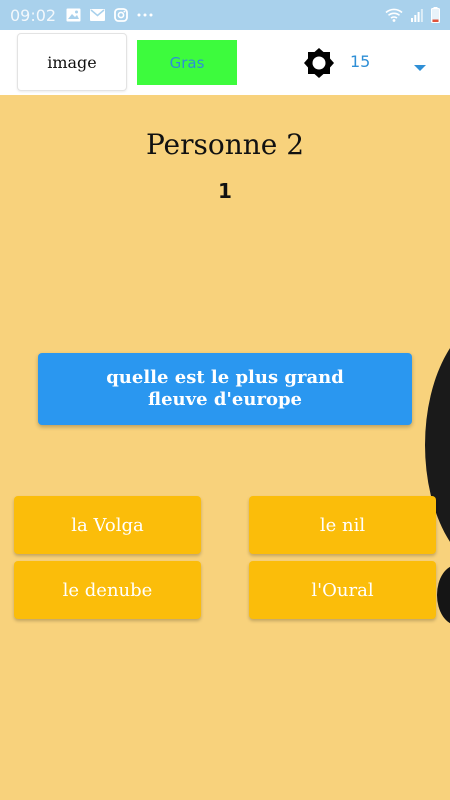  What do you see at coordinates (435, 15) in the screenshot?
I see `battery-icon` at bounding box center [435, 15].